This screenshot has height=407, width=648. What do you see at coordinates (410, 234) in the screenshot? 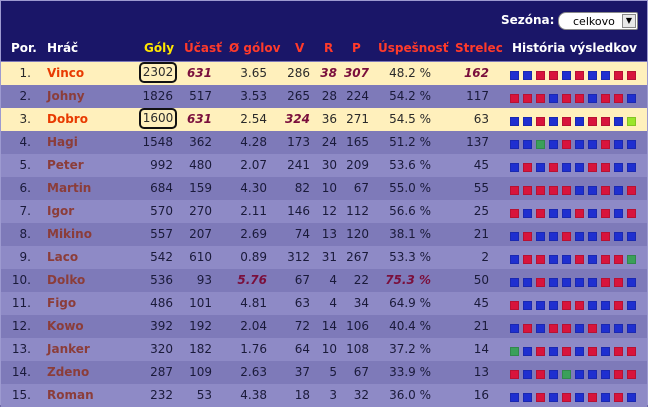
I see `success-cell: 38.1 %` at bounding box center [410, 234].